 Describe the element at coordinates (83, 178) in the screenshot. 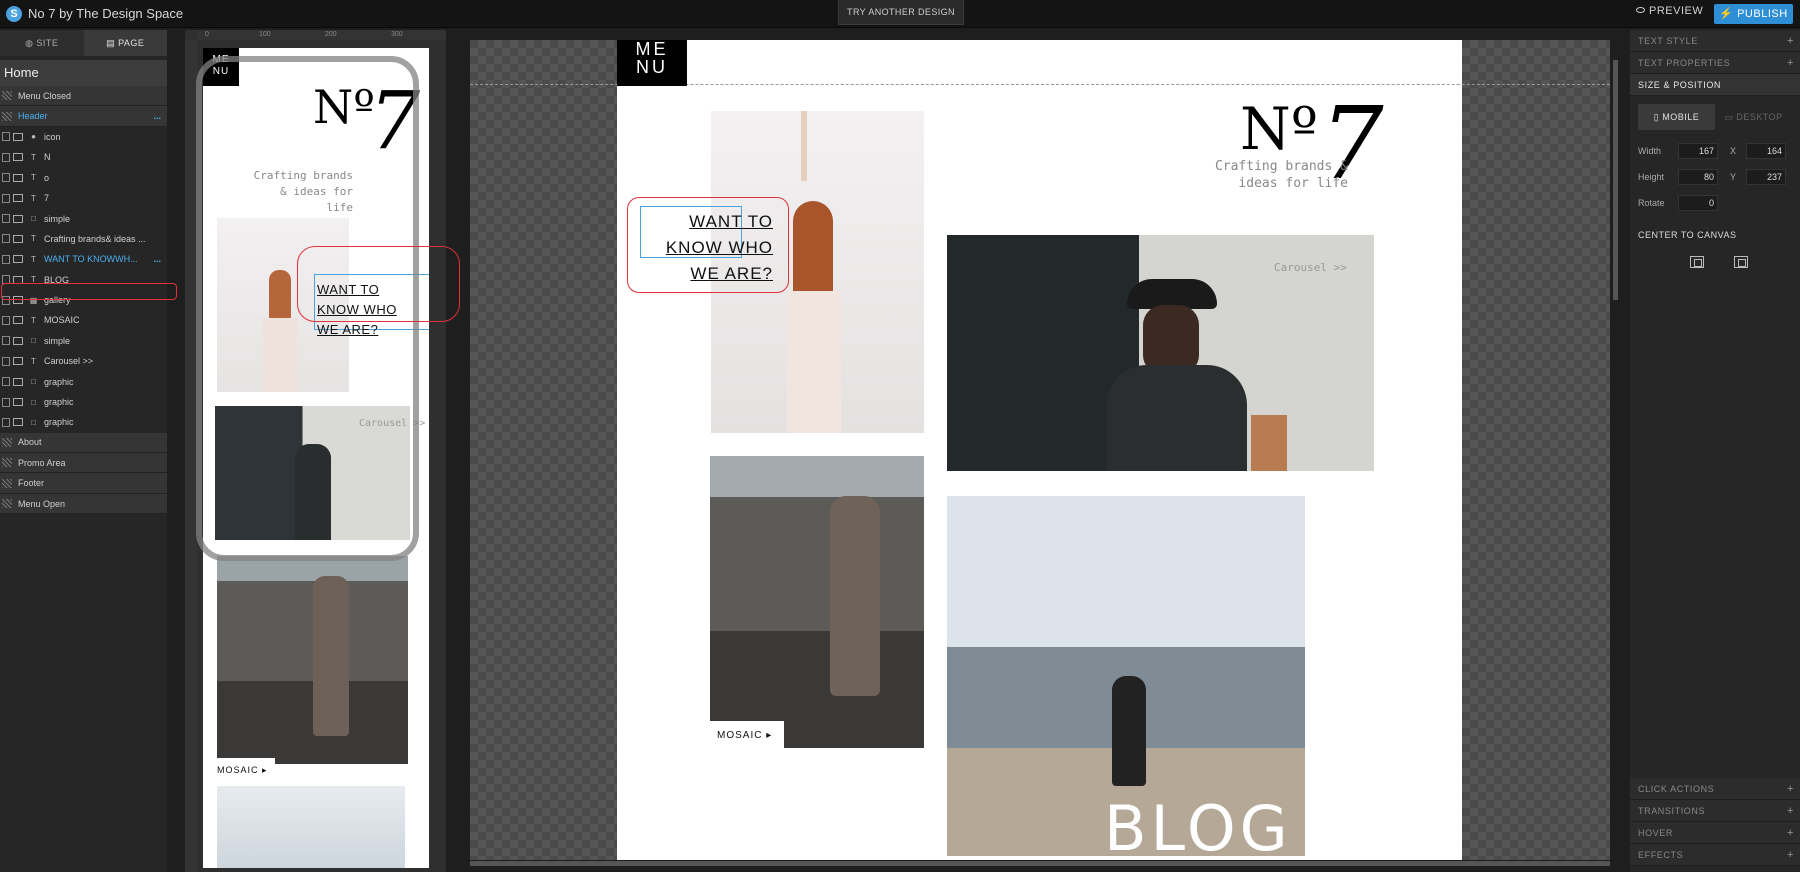

I see `layer-item: To` at that location.